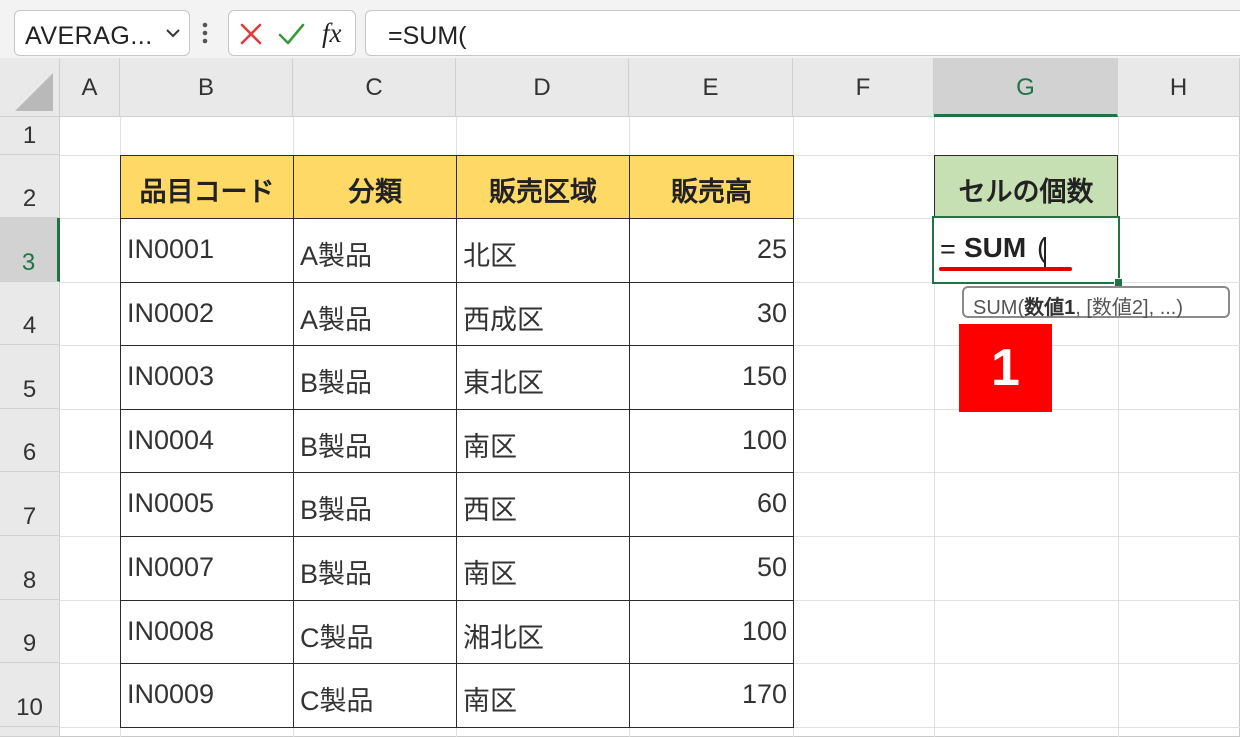 The width and height of the screenshot is (1240, 737). What do you see at coordinates (34, 92) in the screenshot?
I see `select-all-triangle-icon` at bounding box center [34, 92].